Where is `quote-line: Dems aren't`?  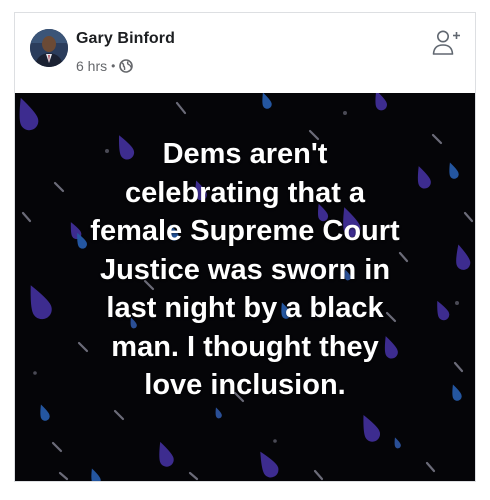
quote-line: Dems aren't is located at coordinates (245, 154).